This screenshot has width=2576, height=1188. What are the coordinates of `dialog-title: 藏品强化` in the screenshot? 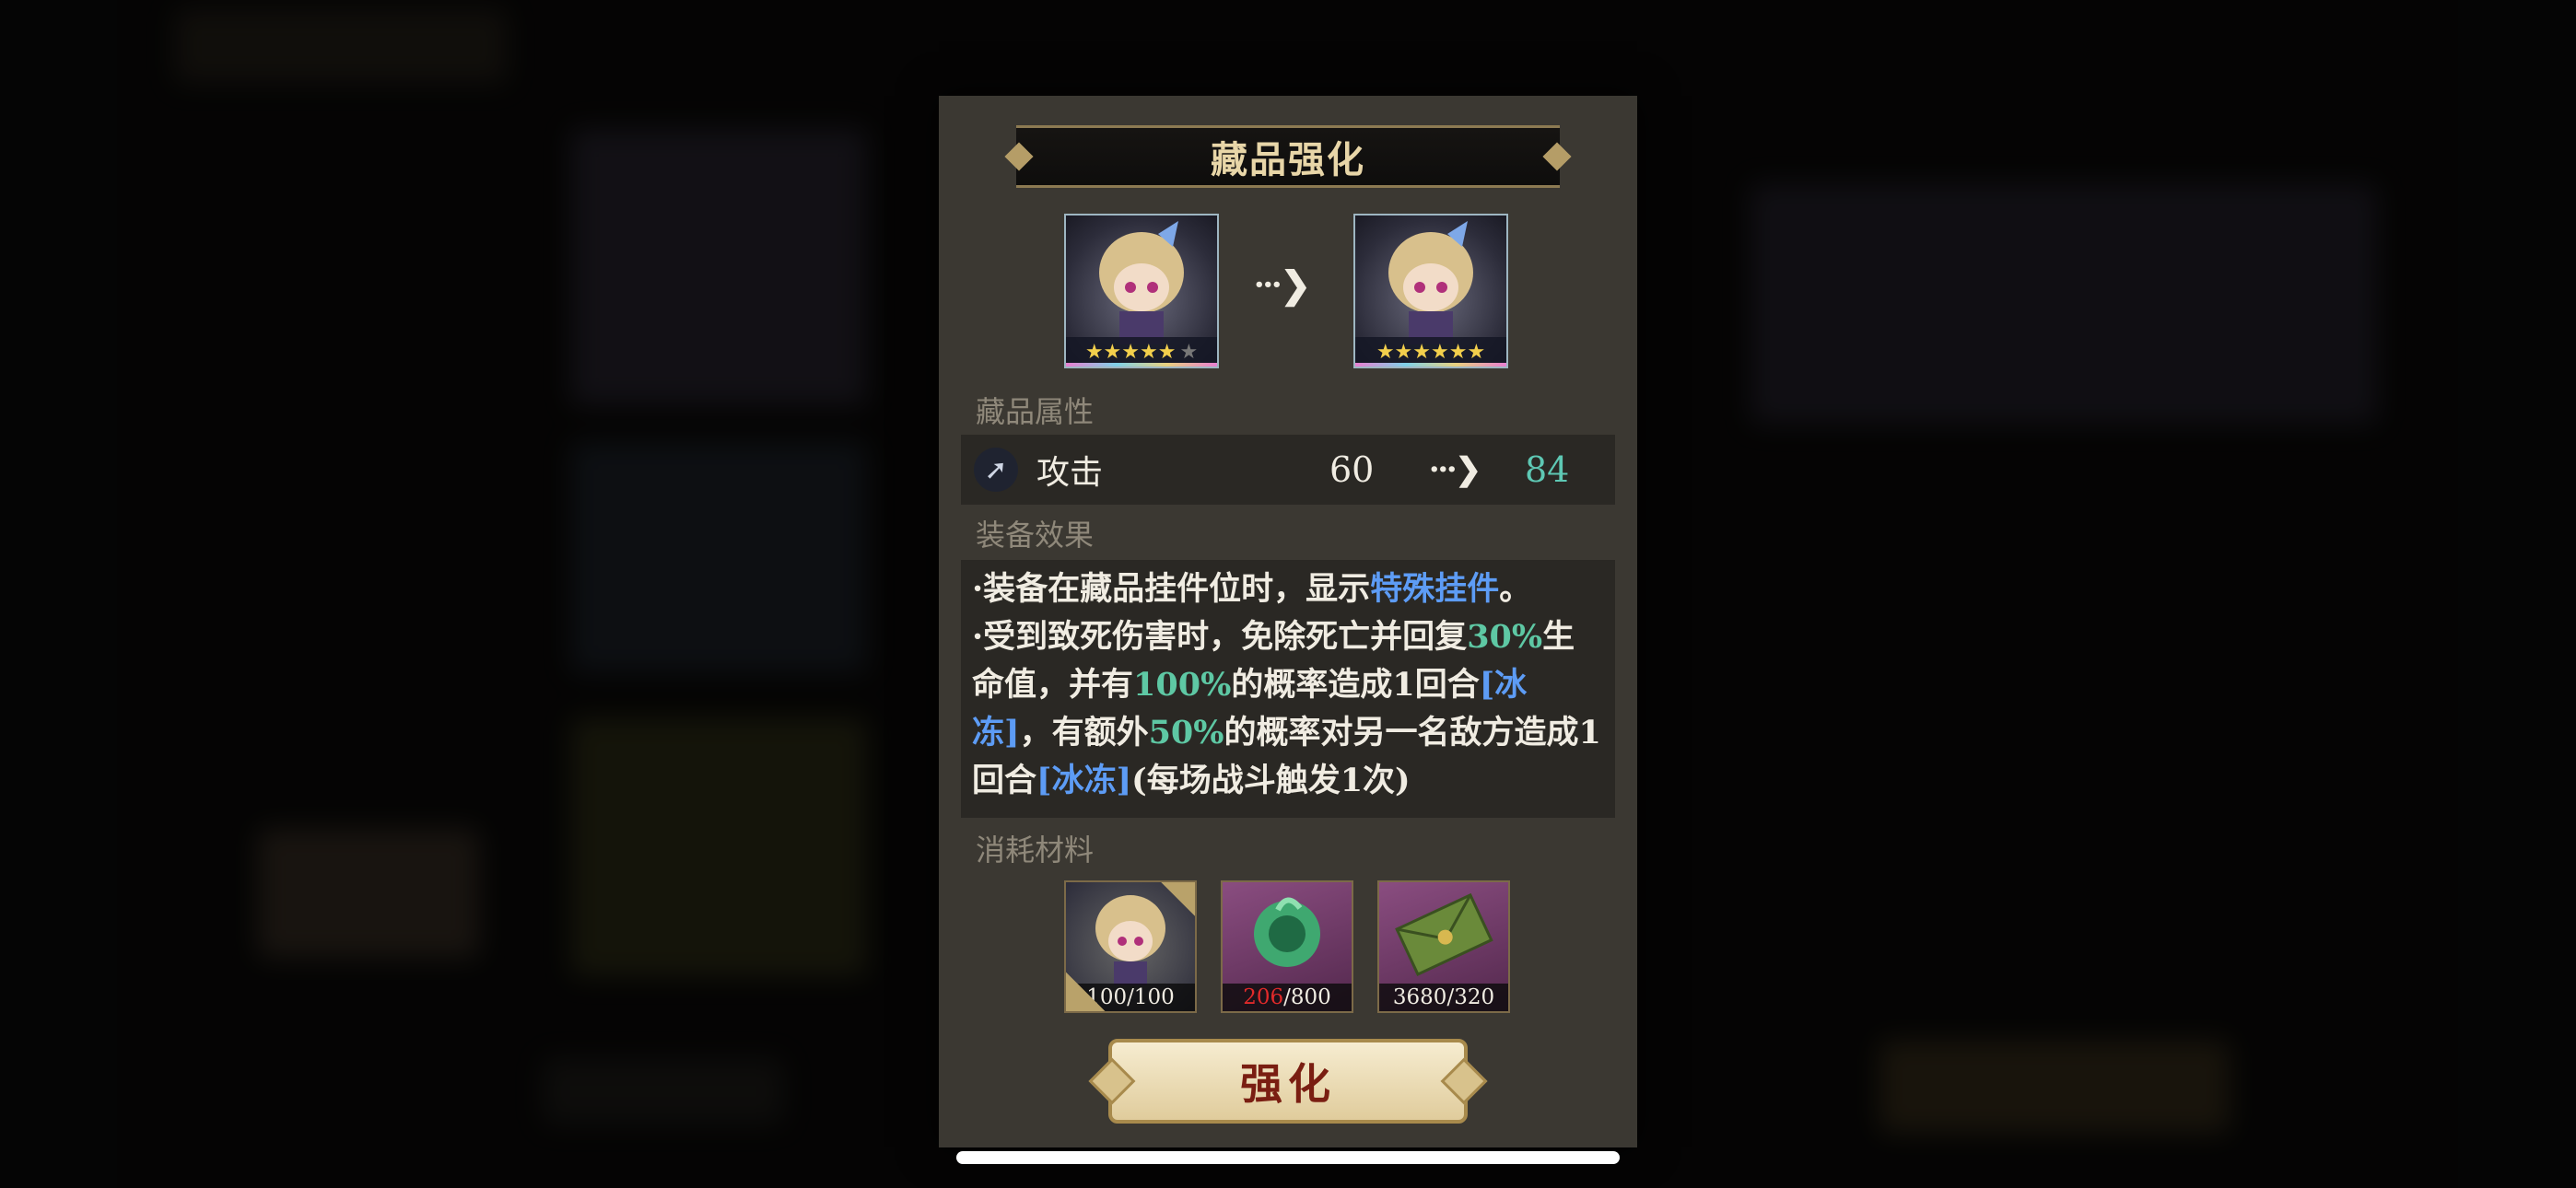 It's located at (1288, 160).